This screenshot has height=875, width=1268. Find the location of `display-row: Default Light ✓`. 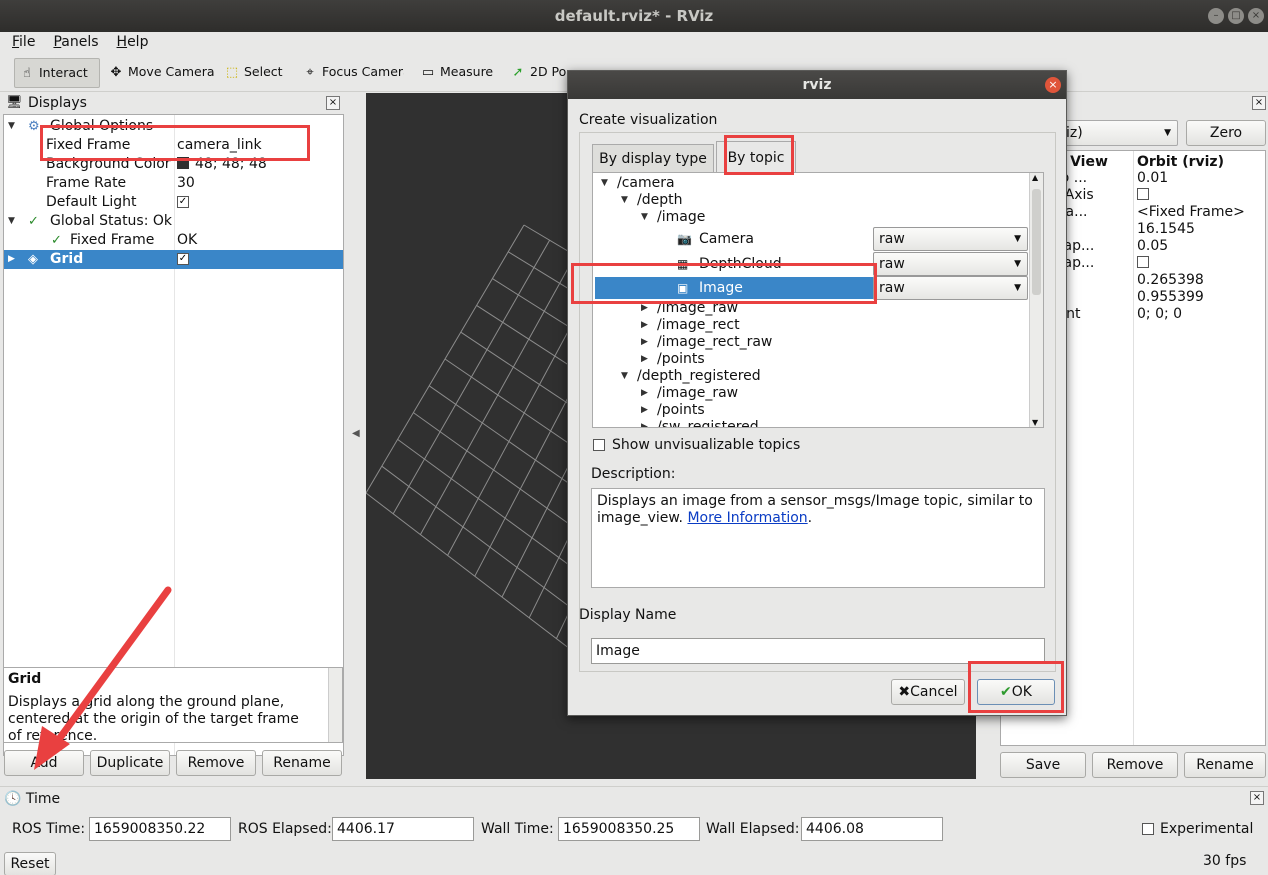

display-row: Default Light ✓ is located at coordinates (173, 202).